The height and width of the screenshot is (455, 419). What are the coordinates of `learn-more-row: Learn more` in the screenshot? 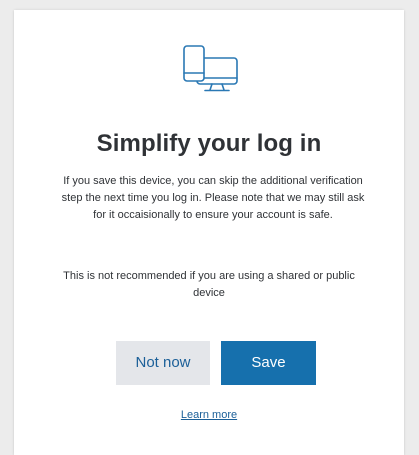 It's located at (209, 415).